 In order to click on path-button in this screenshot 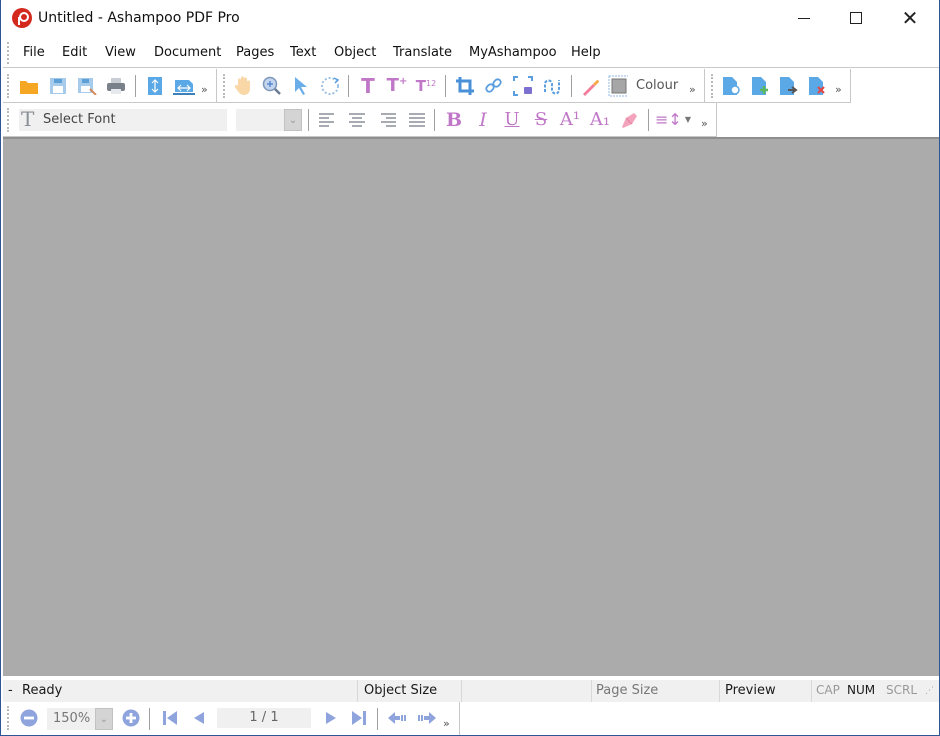, I will do `click(552, 86)`.